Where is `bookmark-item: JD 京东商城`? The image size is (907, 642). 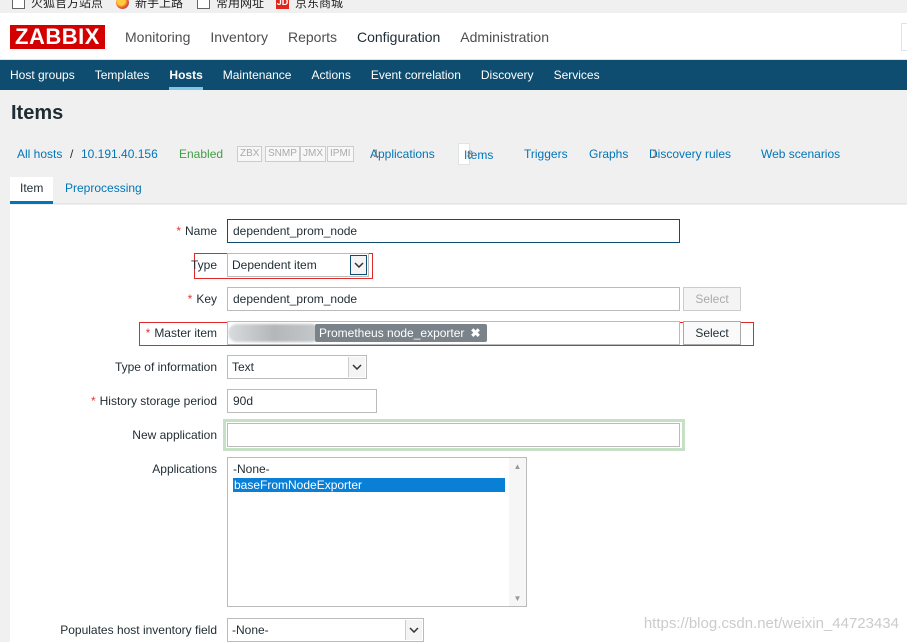 bookmark-item: JD 京东商城 is located at coordinates (309, 5).